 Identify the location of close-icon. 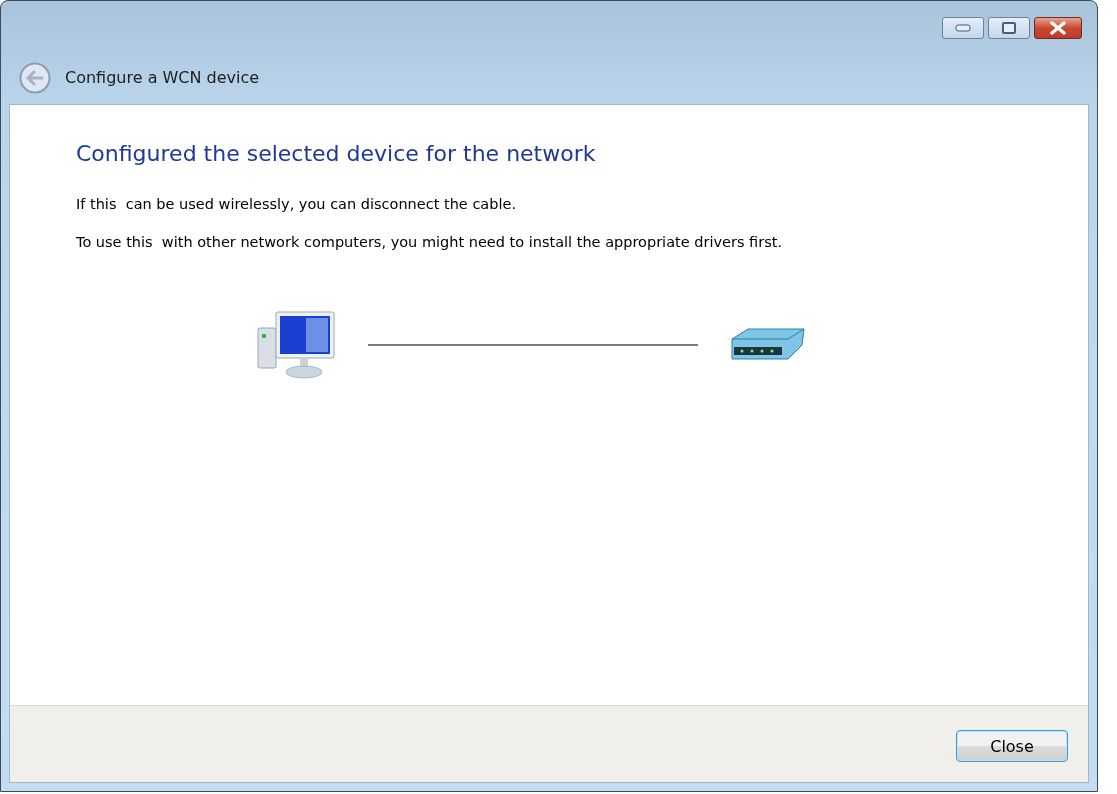
(1058, 28).